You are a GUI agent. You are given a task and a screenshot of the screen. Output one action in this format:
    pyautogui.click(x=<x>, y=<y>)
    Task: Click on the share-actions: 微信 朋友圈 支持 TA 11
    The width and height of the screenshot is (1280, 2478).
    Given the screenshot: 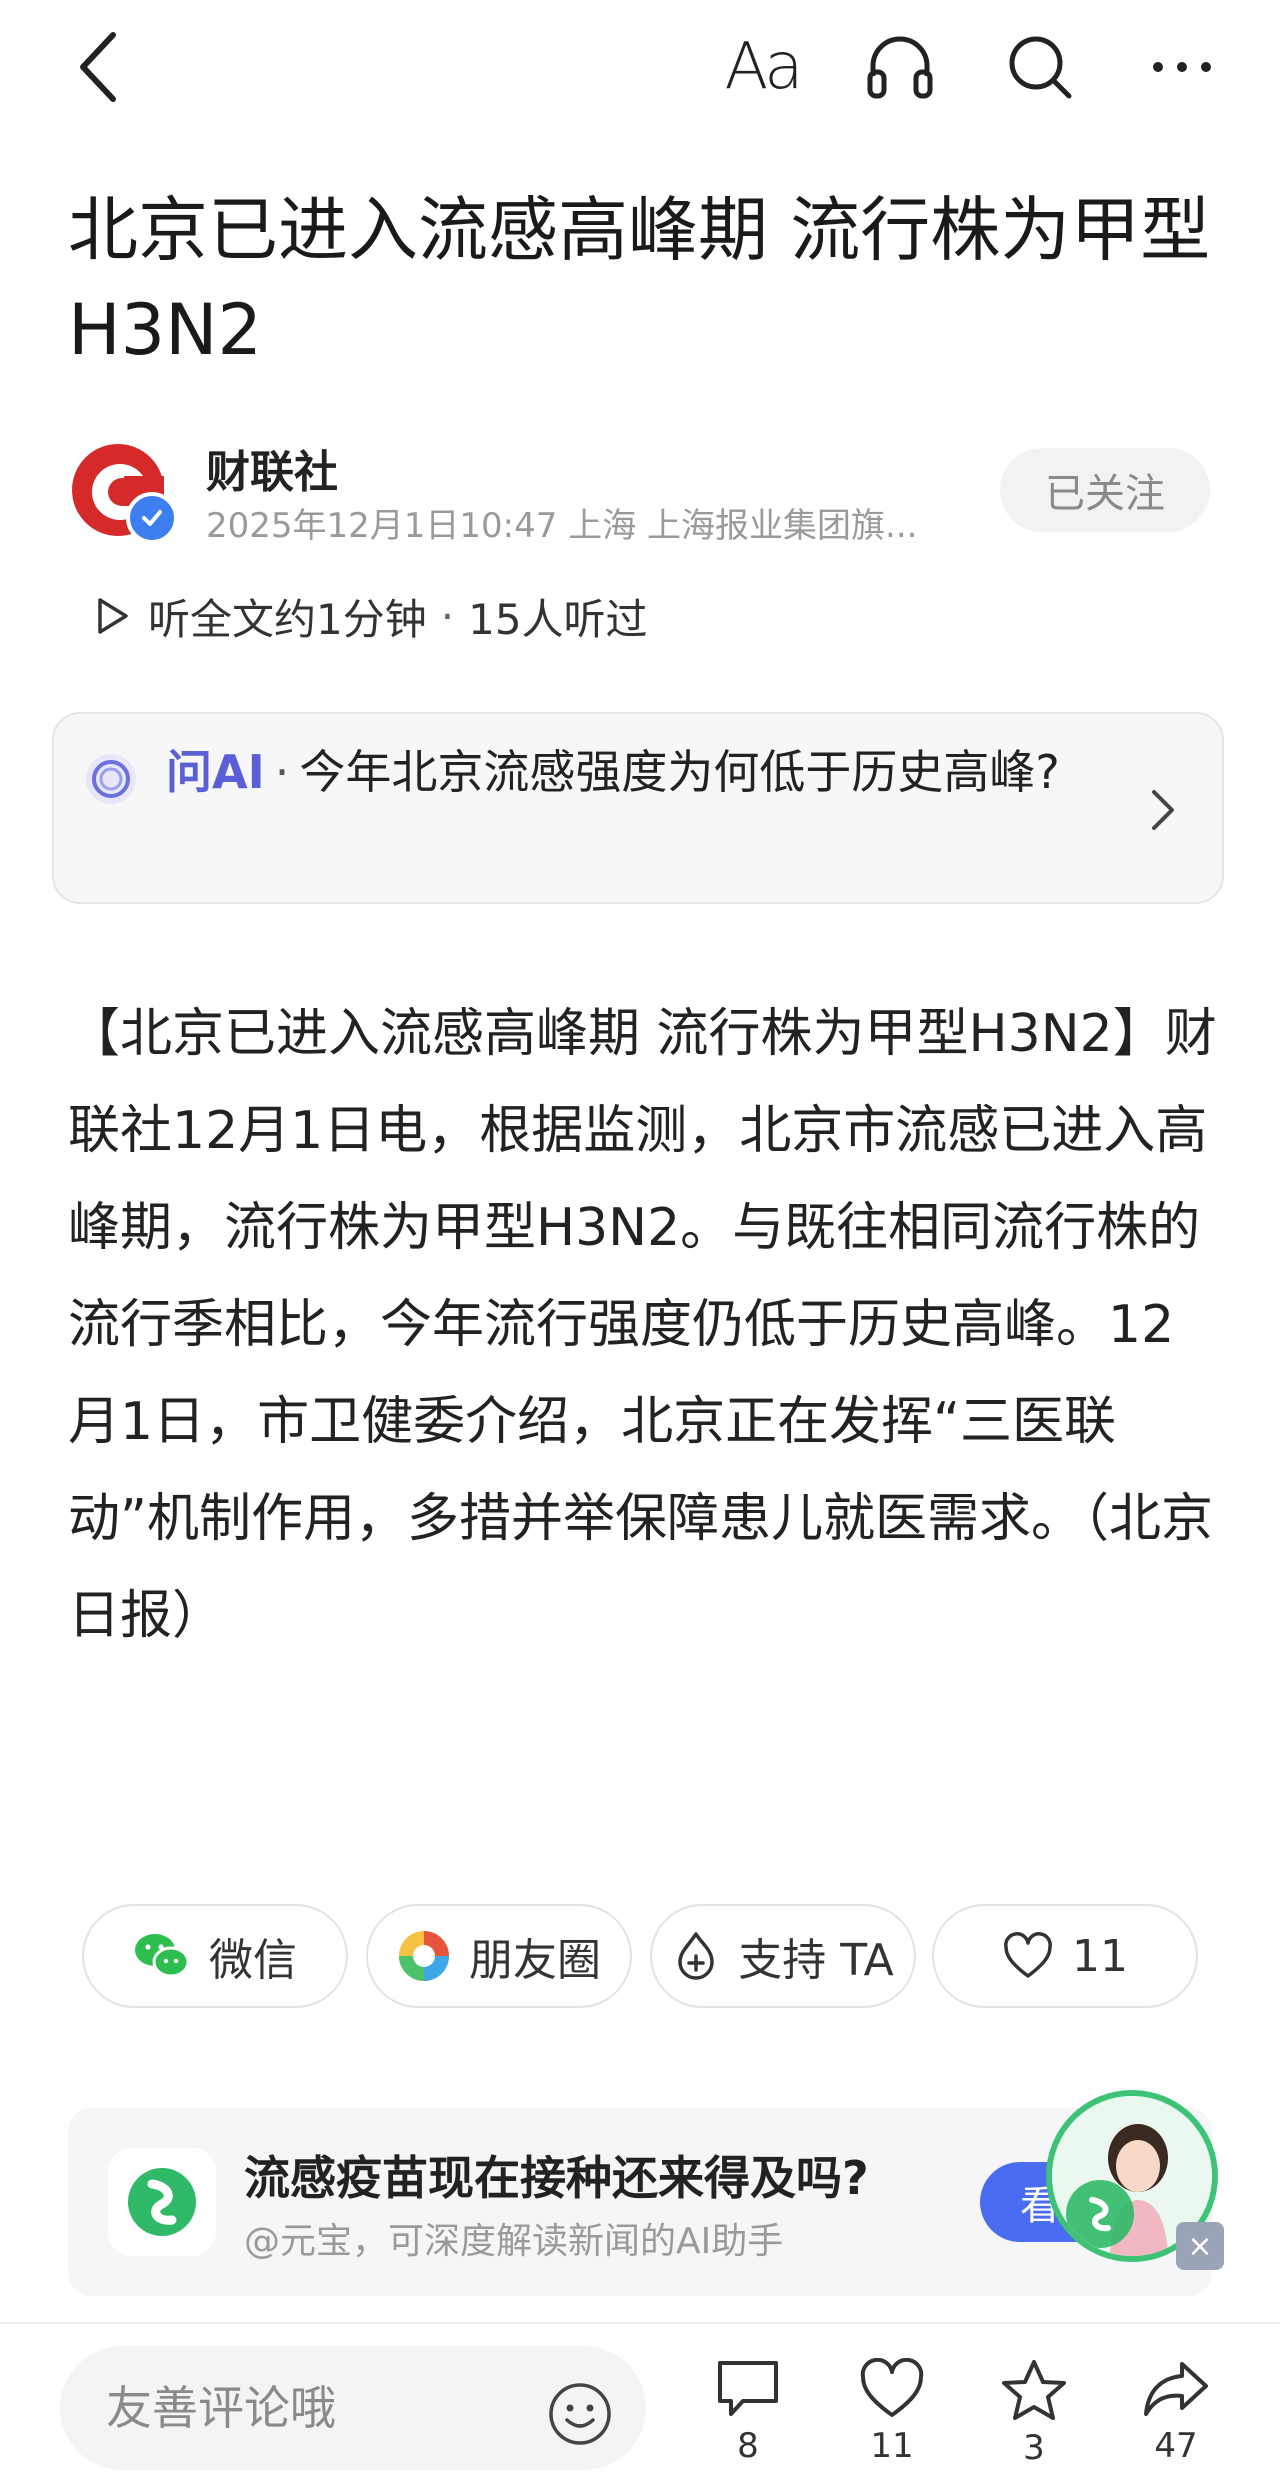 What is the action you would take?
    pyautogui.click(x=642, y=1958)
    